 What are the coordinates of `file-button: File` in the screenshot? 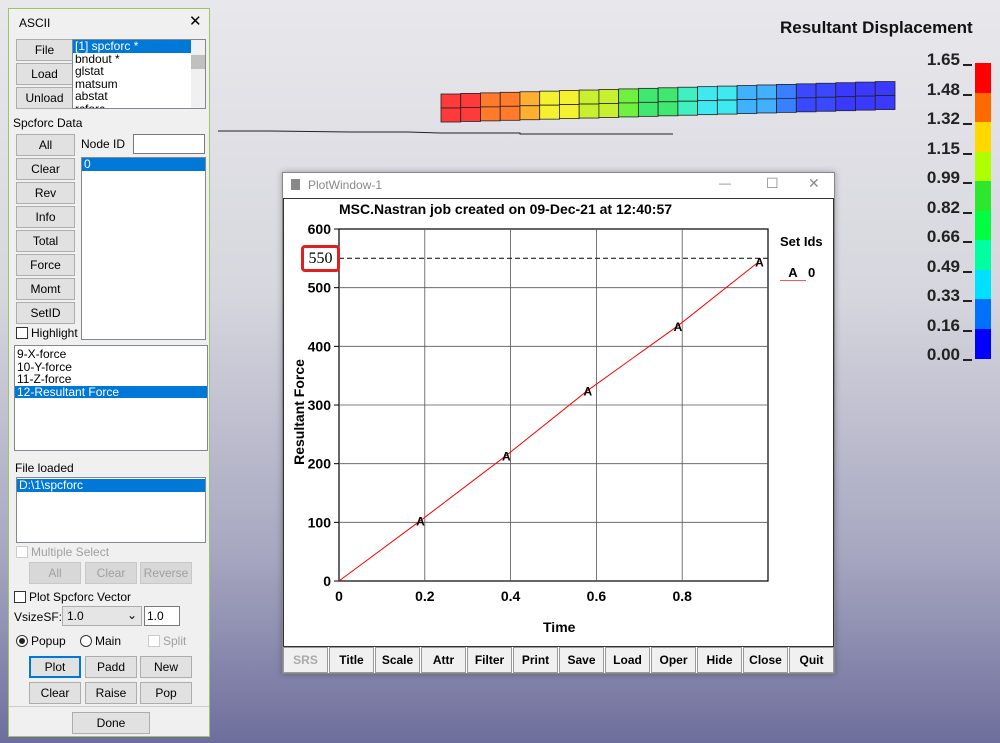 It's located at (44, 50).